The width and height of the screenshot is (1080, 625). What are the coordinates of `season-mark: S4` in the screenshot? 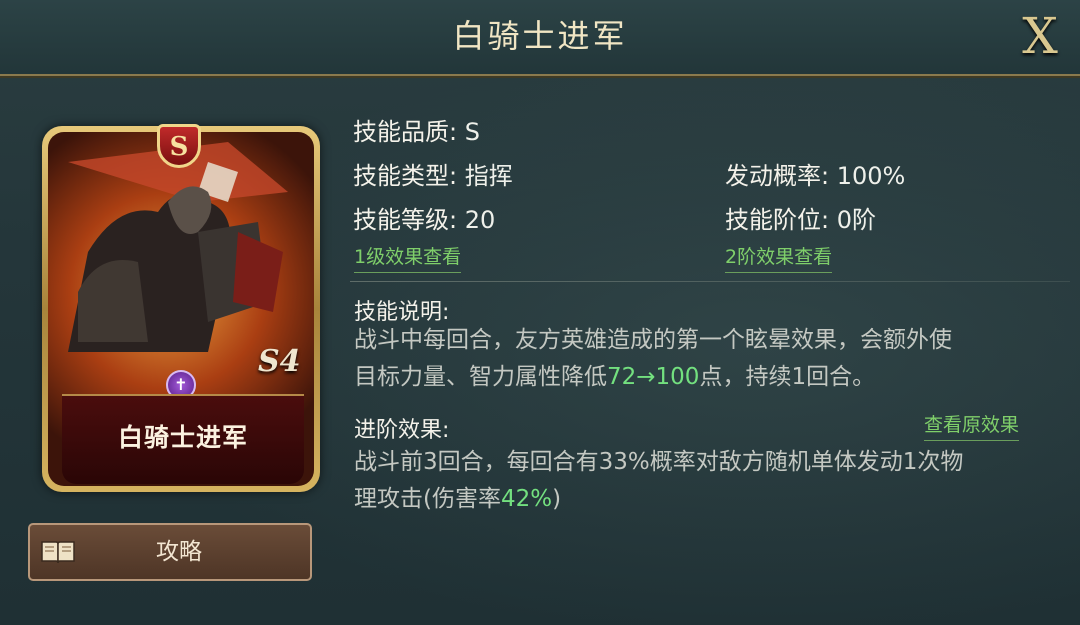 It's located at (279, 361).